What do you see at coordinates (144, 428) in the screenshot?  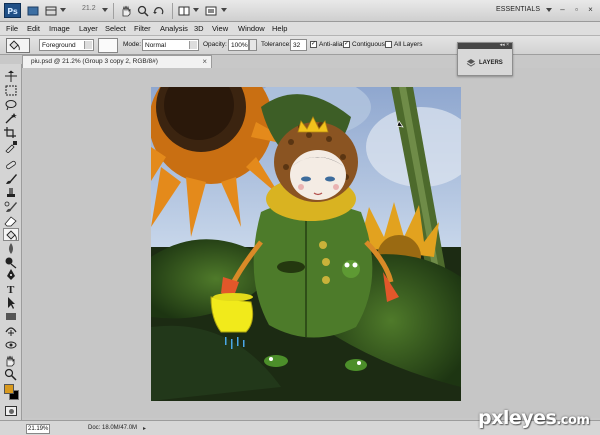 I see `chevron-right-icon: ▸` at bounding box center [144, 428].